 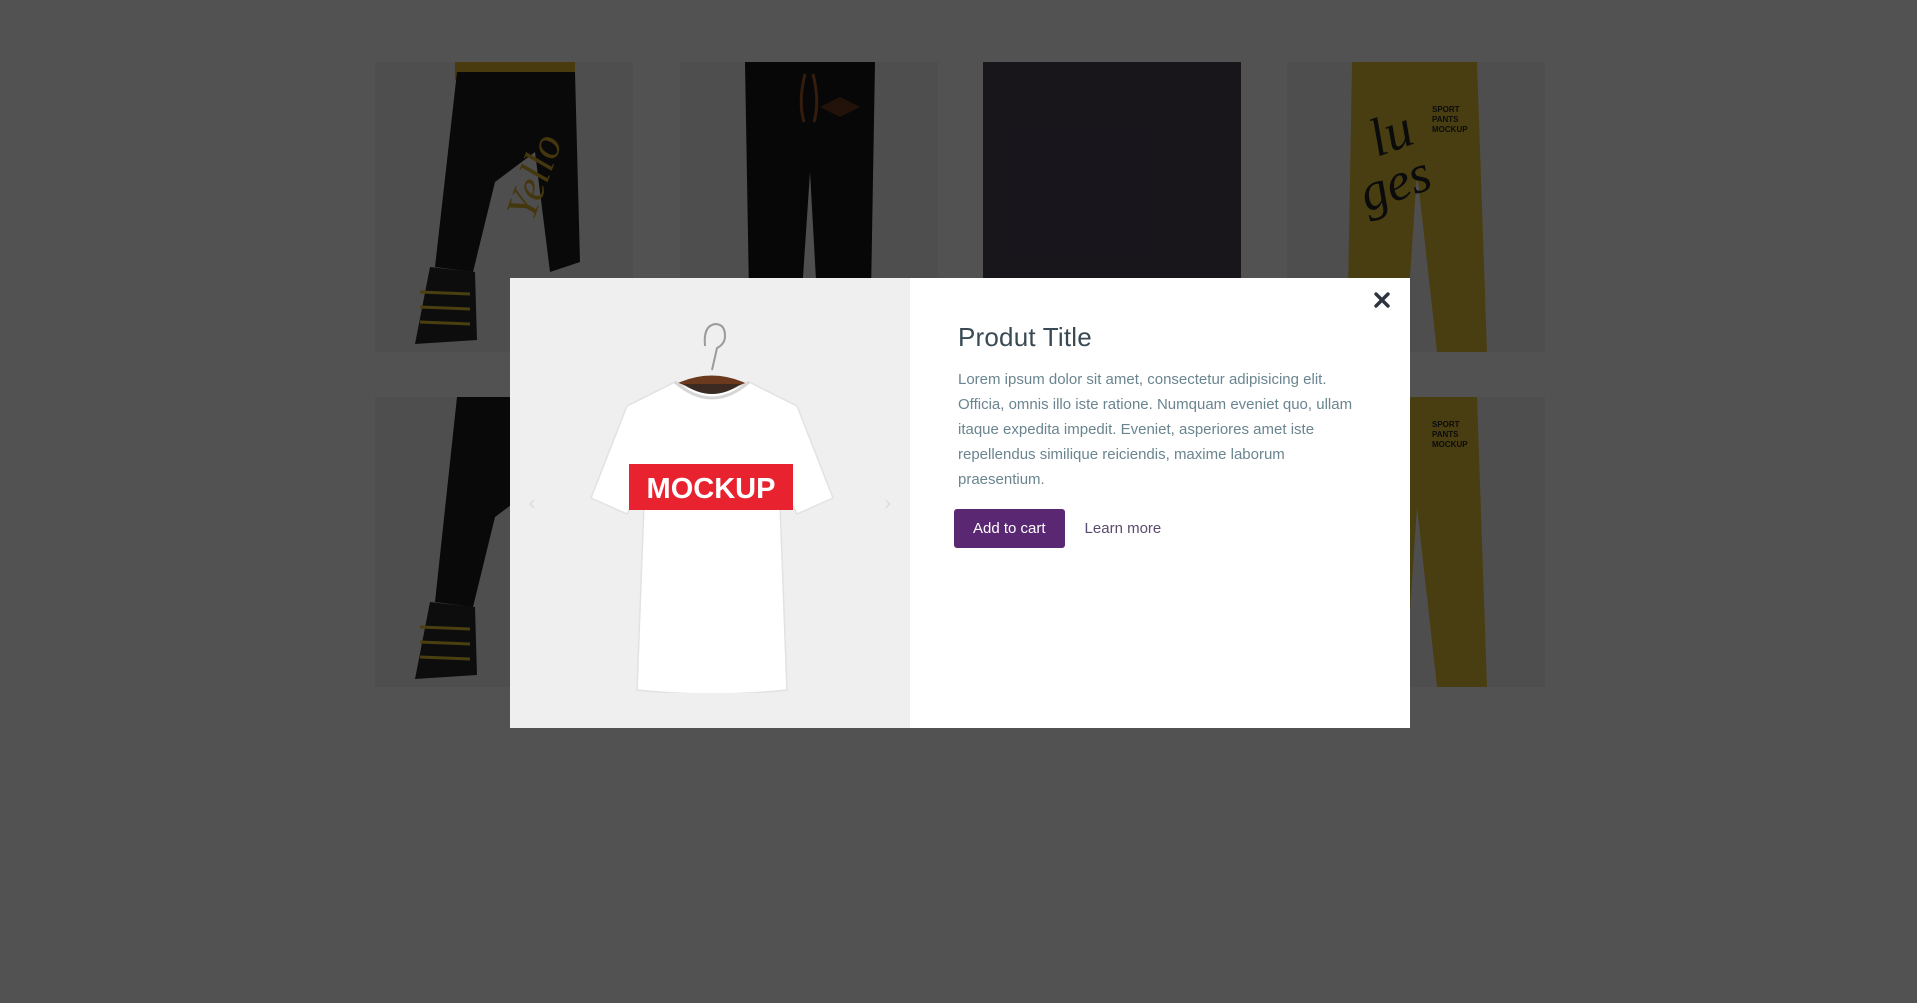 I want to click on add-to-cart-button: Add to cart, so click(x=1009, y=528).